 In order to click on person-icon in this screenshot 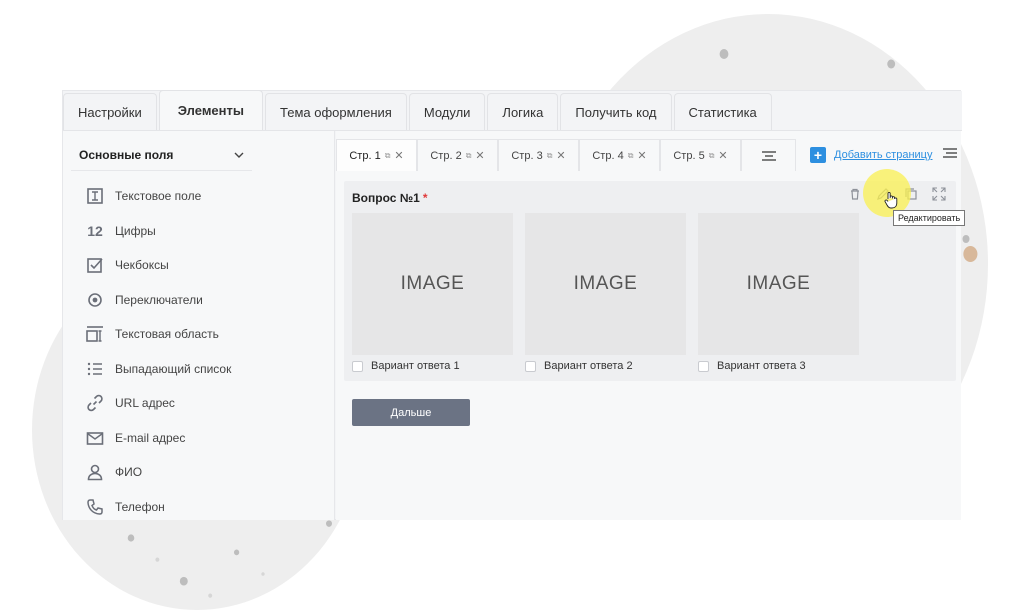, I will do `click(95, 472)`.